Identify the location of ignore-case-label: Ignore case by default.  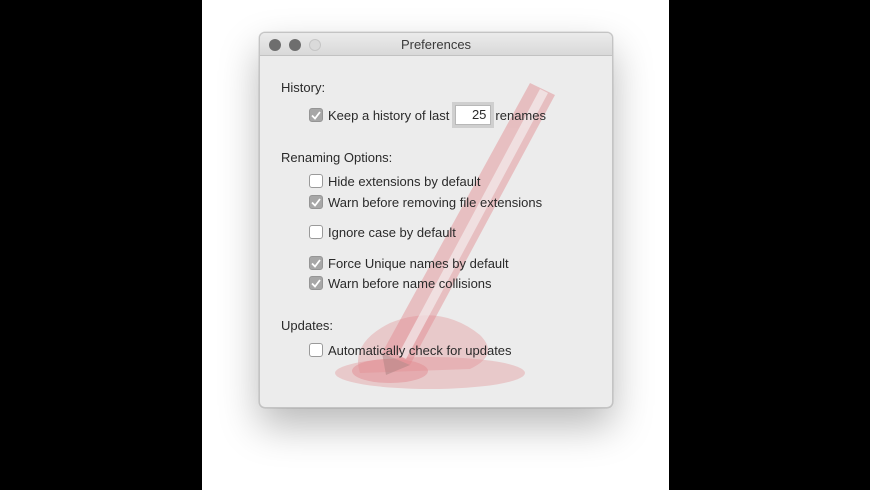
(392, 232).